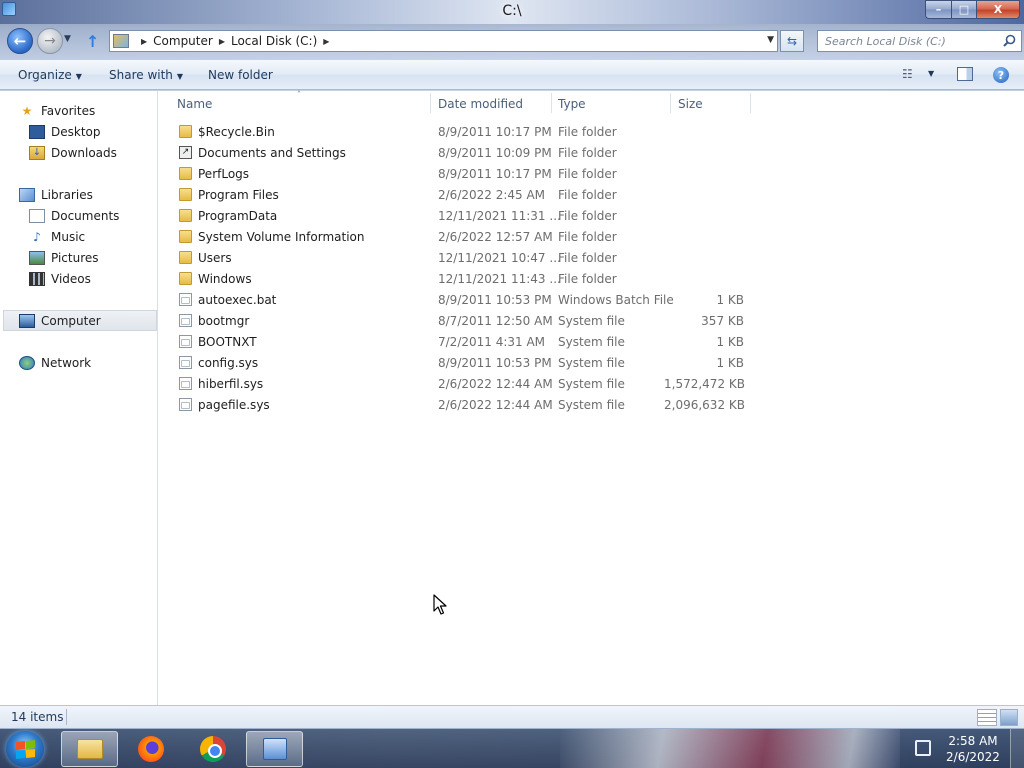 This screenshot has height=768, width=1024. I want to click on folder-icon, so click(185, 236).